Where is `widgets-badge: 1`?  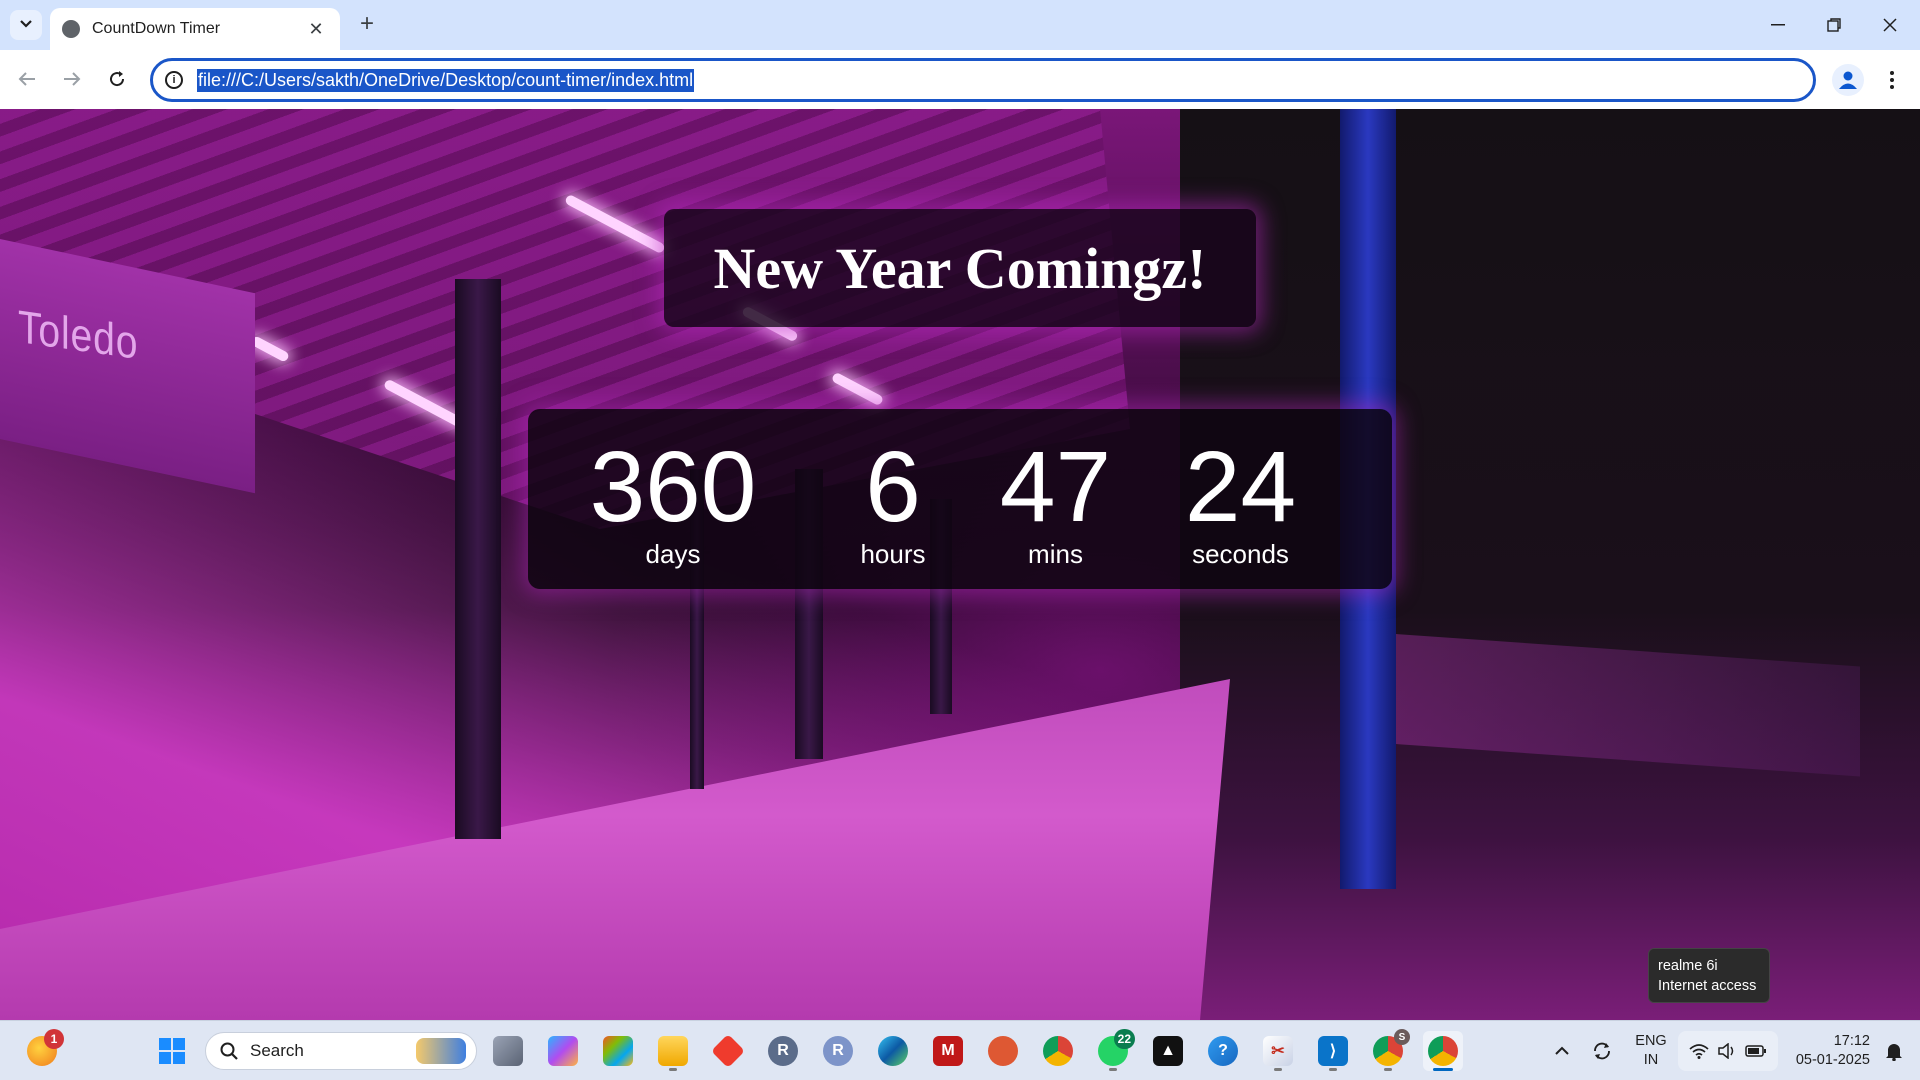
widgets-badge: 1 is located at coordinates (54, 1039).